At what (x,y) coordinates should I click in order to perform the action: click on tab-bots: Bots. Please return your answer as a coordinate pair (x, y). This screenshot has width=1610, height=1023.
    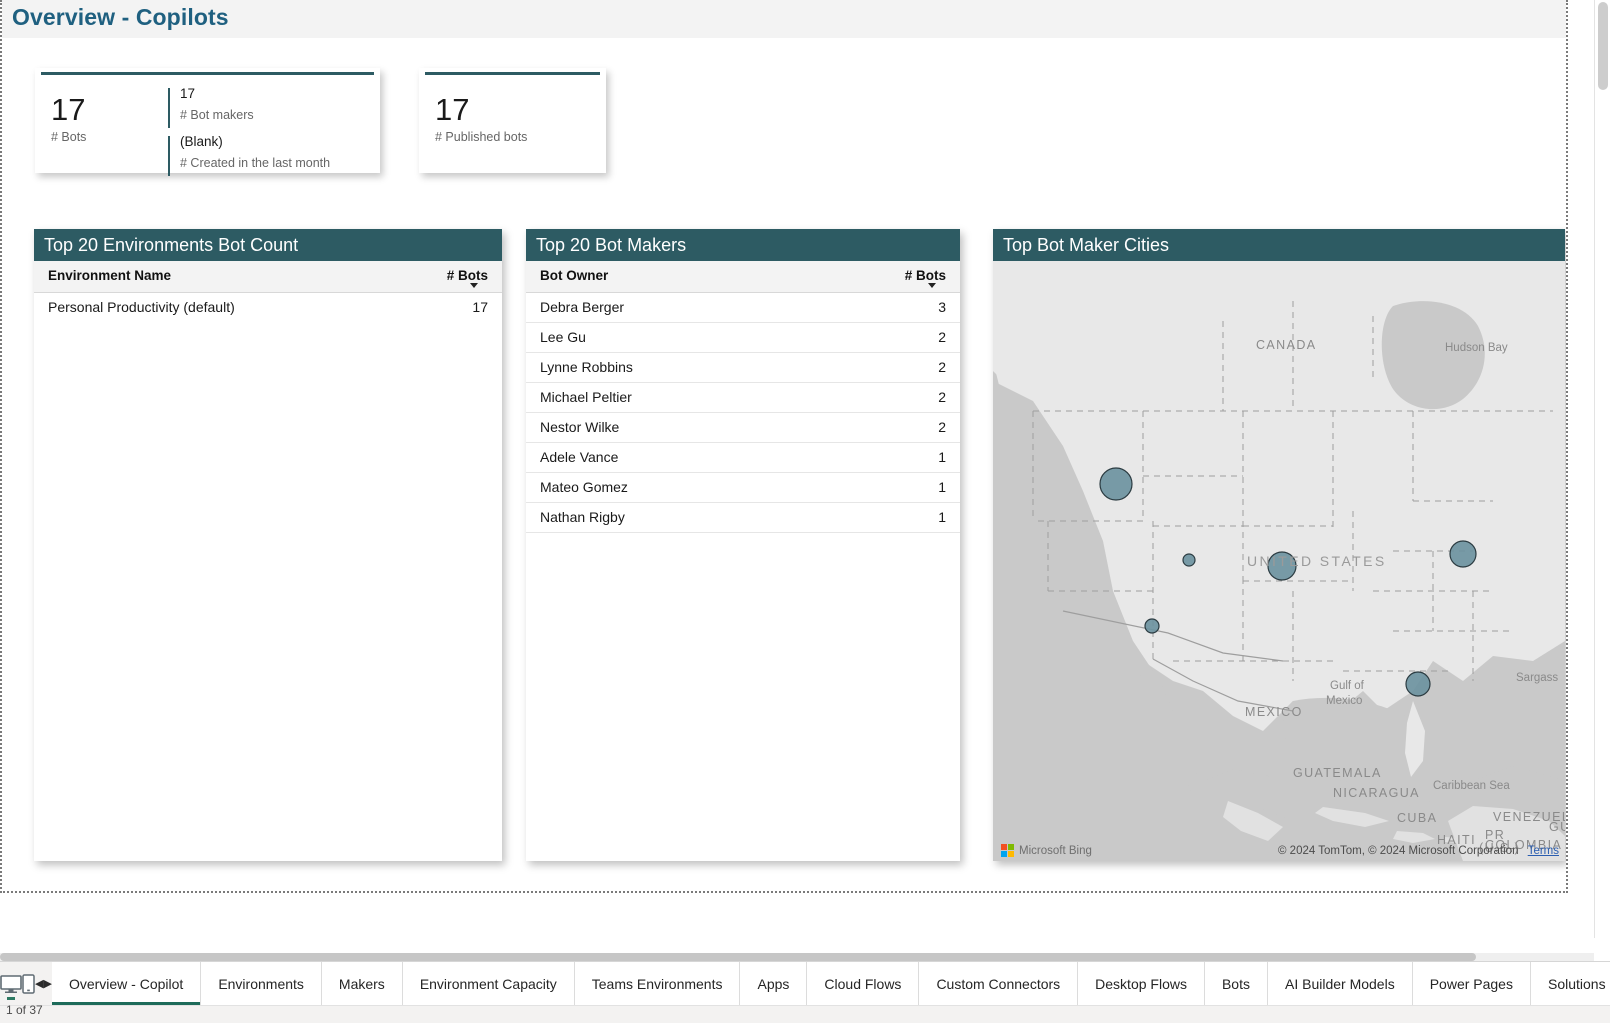
    Looking at the image, I should click on (1236, 983).